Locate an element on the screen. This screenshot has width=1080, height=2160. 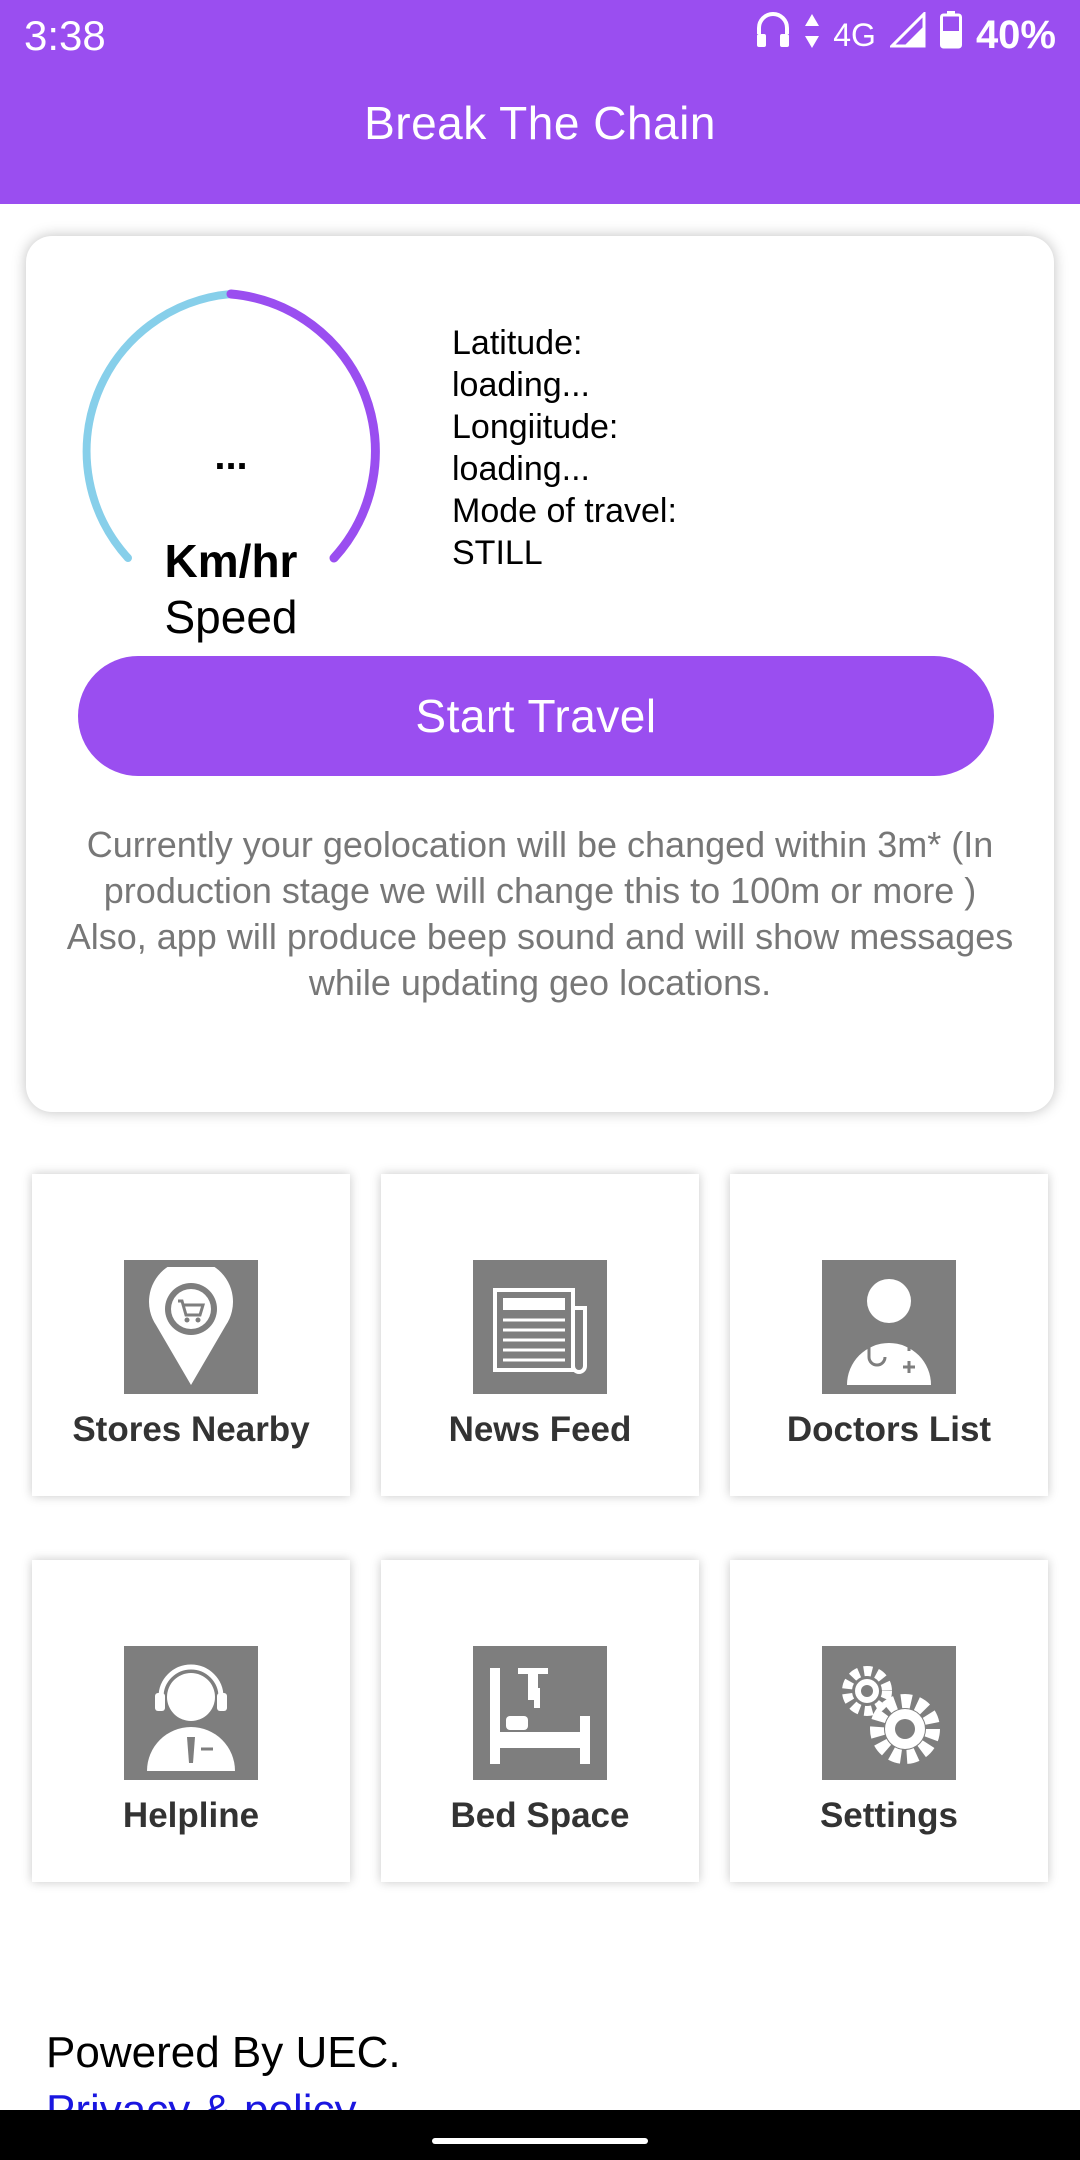
data-arrows-icon is located at coordinates (812, 35).